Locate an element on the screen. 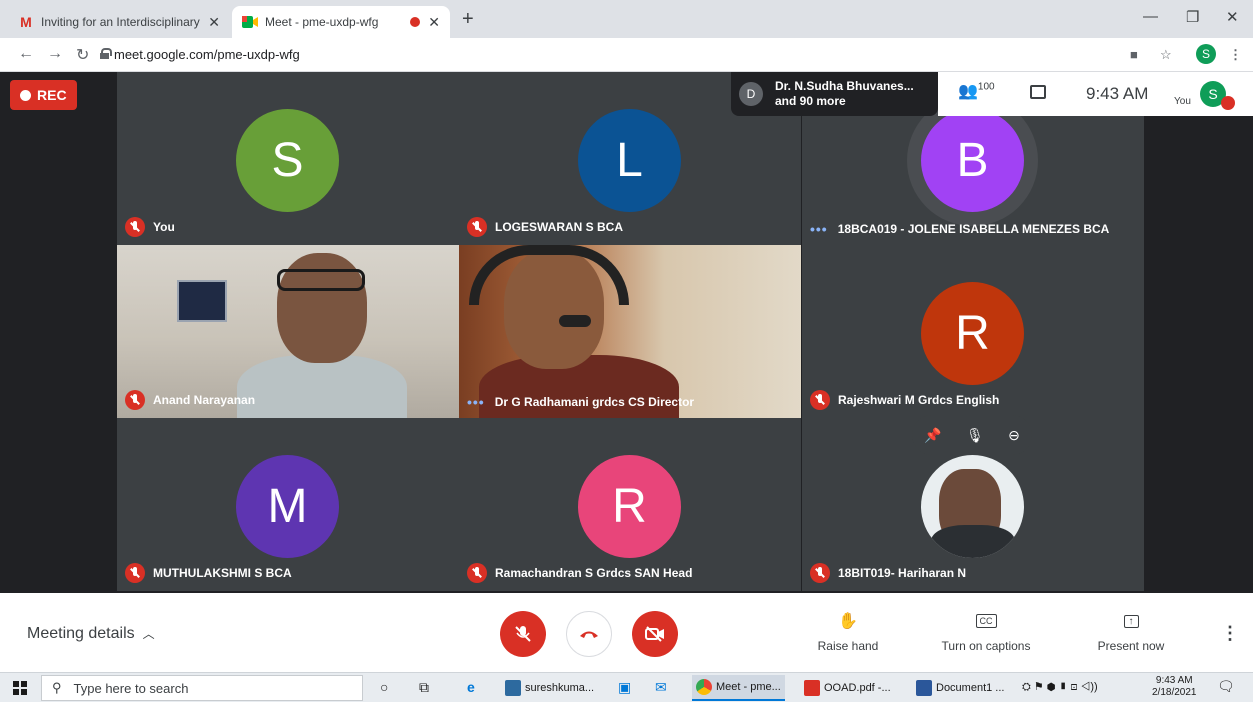  participant-name-label: Rajeshwari M Grdcs English is located at coordinates (904, 400).